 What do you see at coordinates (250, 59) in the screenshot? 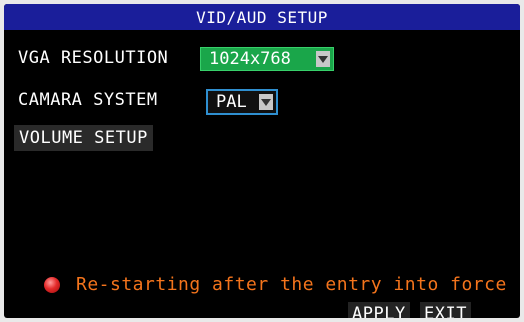
I see `vga-resolution-value: 1024x768` at bounding box center [250, 59].